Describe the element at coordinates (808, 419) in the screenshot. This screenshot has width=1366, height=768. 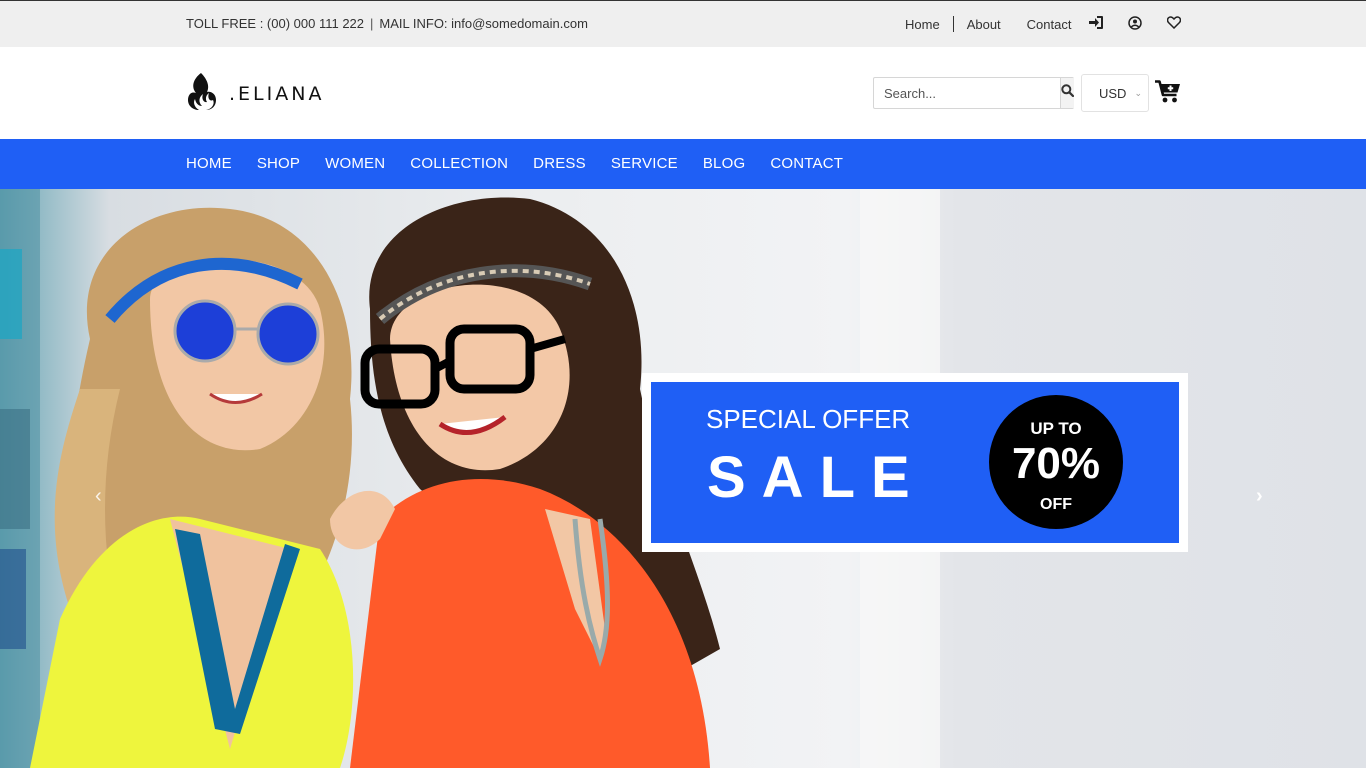
I see `offer-title: SPECIAL OFFER` at that location.